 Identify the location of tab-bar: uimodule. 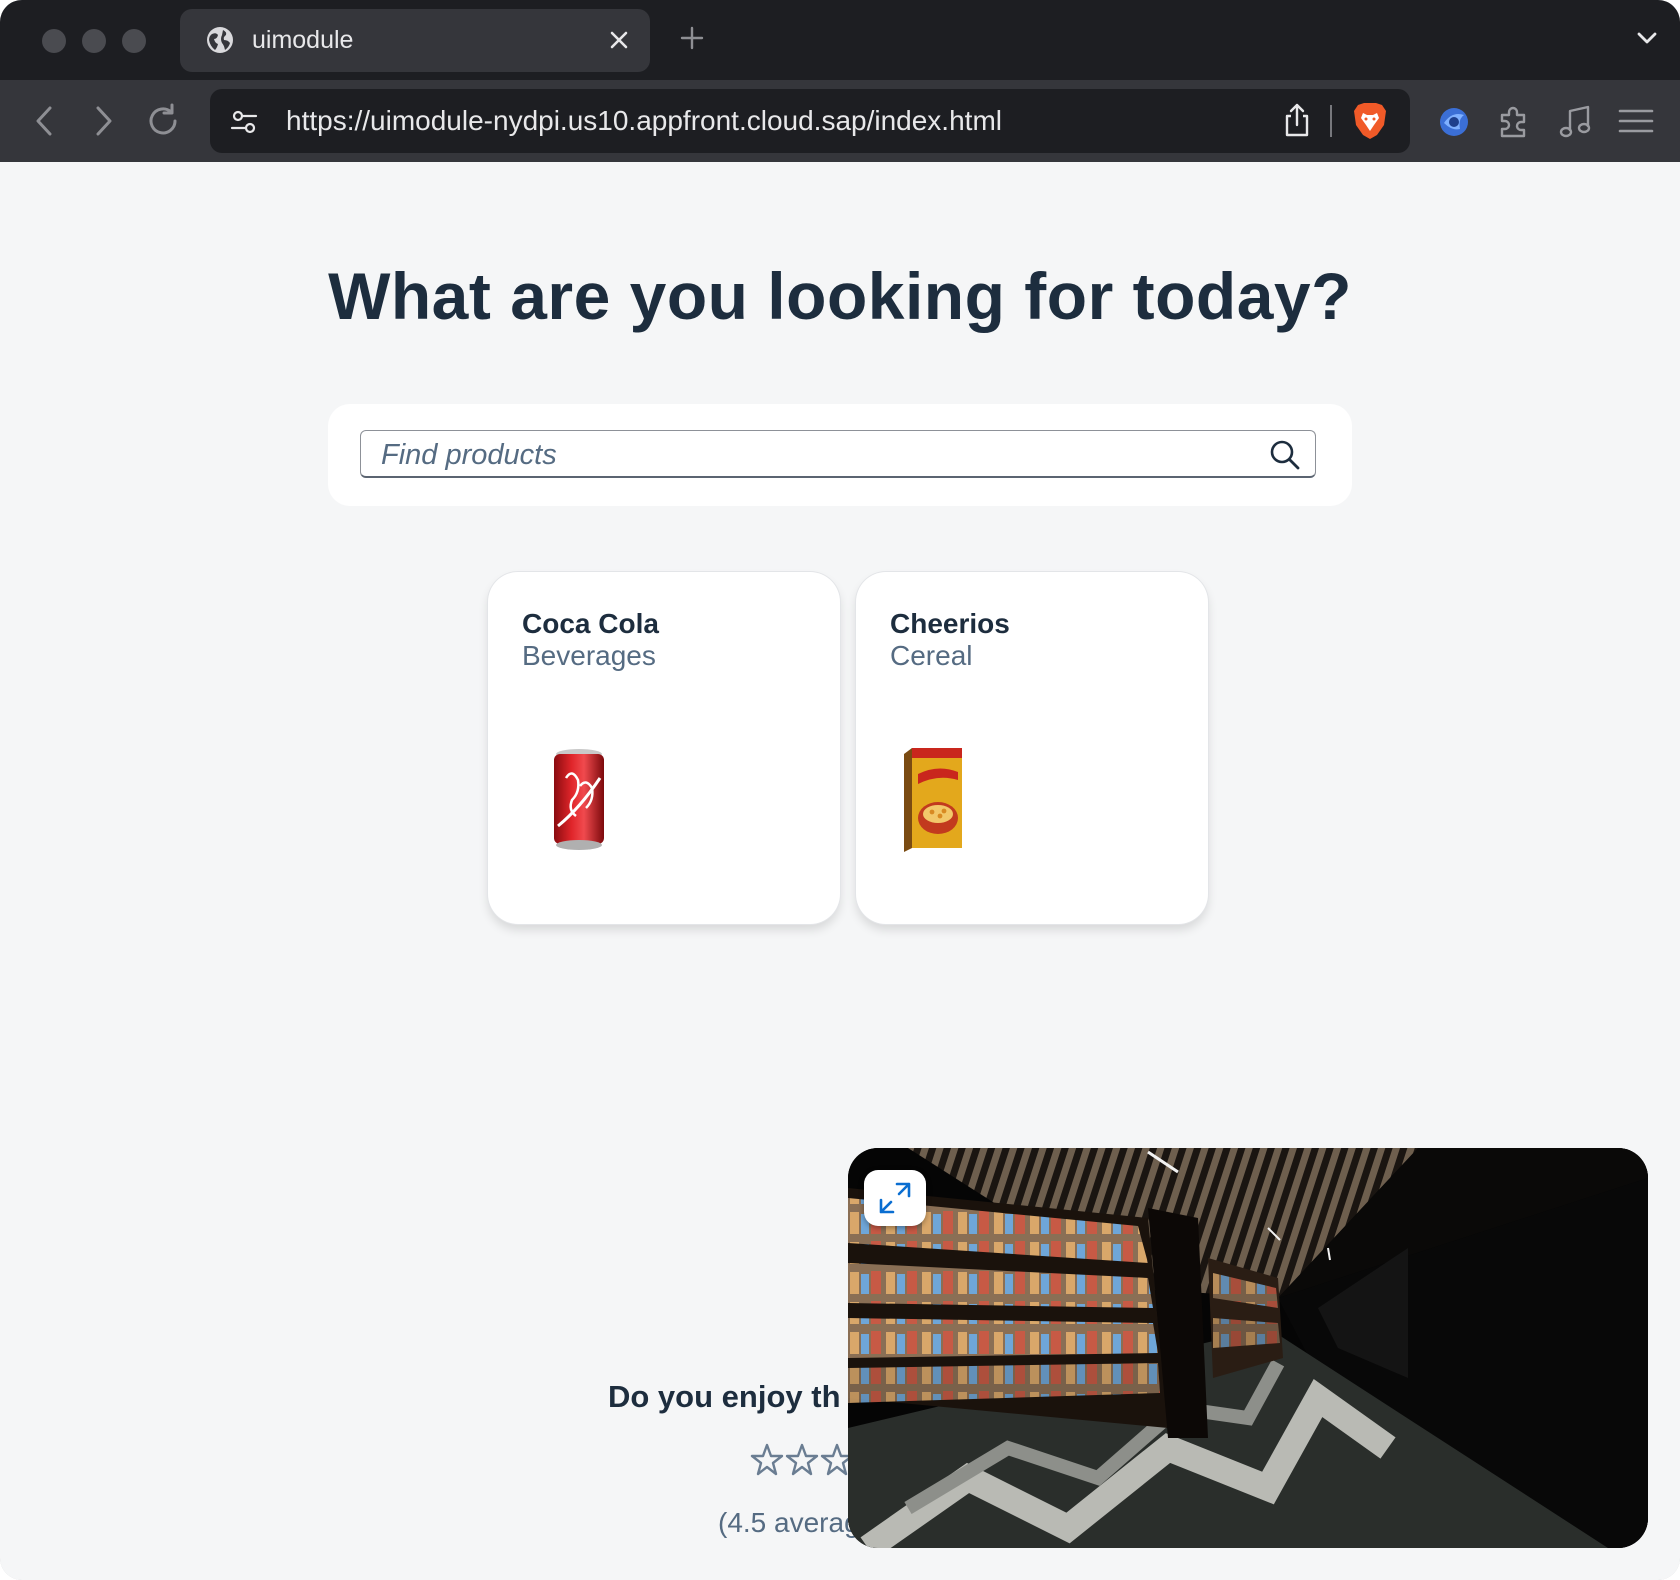
(840, 40).